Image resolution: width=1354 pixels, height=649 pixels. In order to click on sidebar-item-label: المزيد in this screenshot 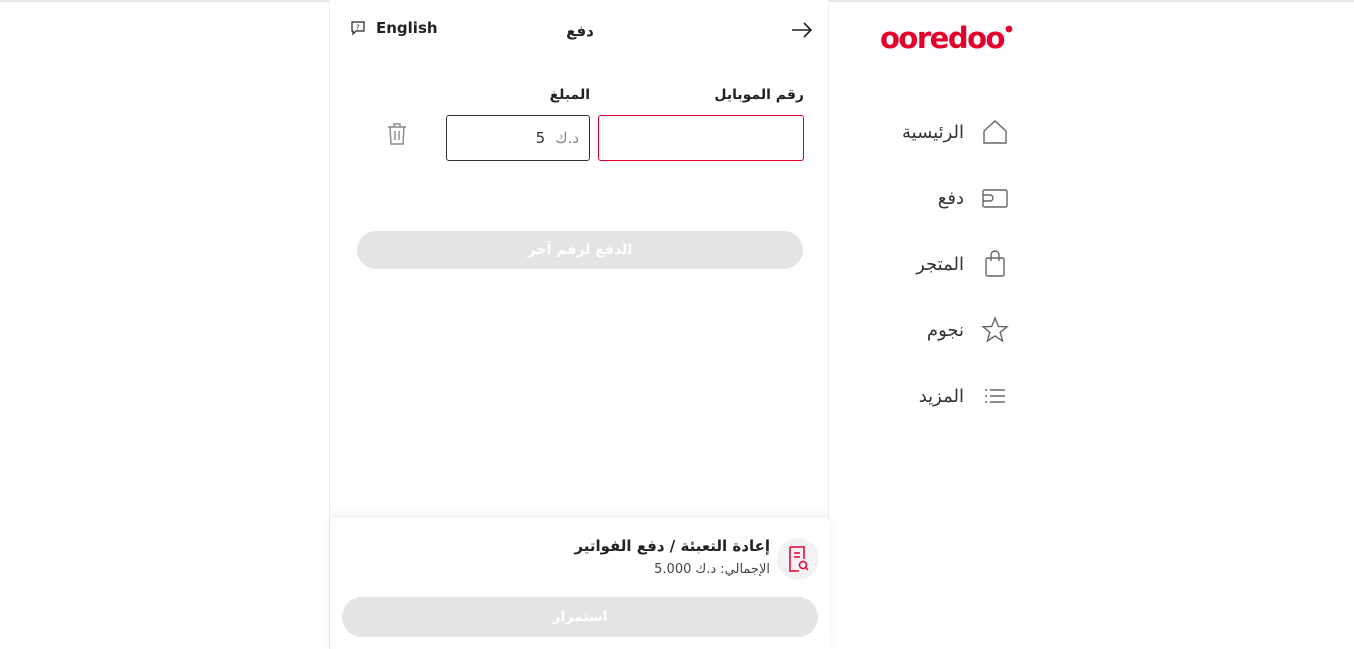, I will do `click(941, 396)`.